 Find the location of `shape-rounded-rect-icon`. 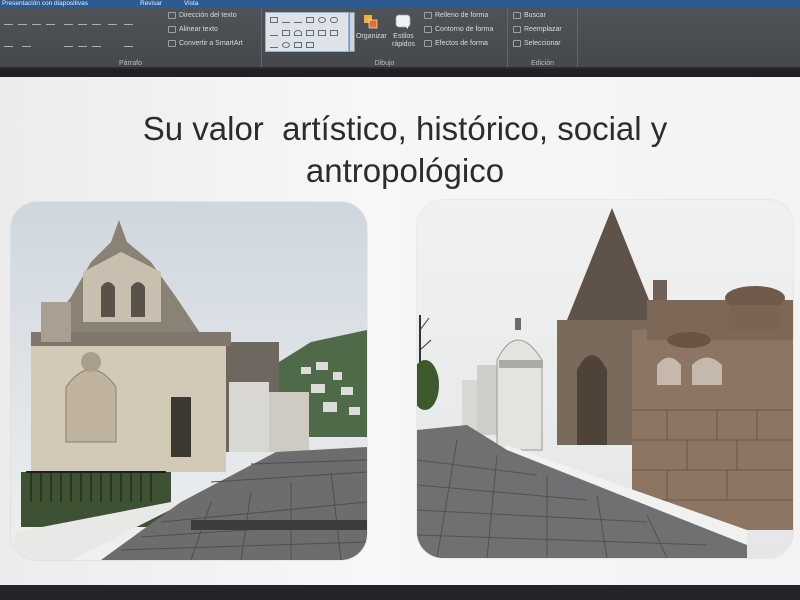

shape-rounded-rect-icon is located at coordinates (334, 20).